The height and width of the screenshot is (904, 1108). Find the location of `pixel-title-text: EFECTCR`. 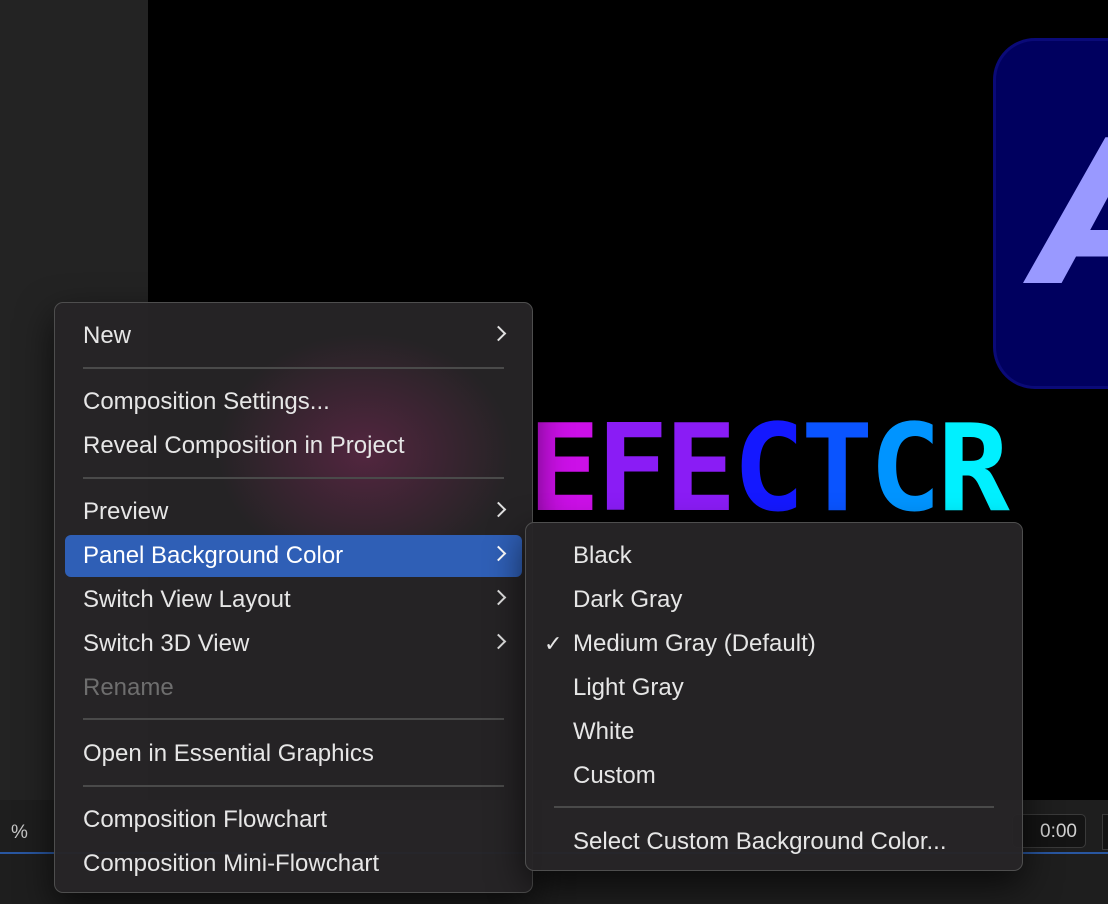

pixel-title-text: EFECTCR is located at coordinates (769, 469).